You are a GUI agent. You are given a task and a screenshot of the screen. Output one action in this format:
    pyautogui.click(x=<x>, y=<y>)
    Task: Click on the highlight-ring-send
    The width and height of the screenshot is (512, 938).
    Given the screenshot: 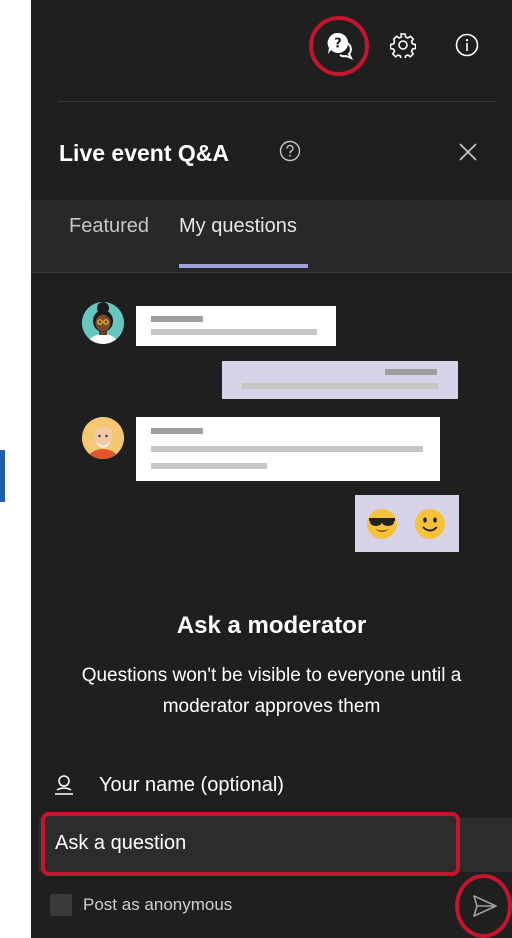 What is the action you would take?
    pyautogui.click(x=483, y=906)
    